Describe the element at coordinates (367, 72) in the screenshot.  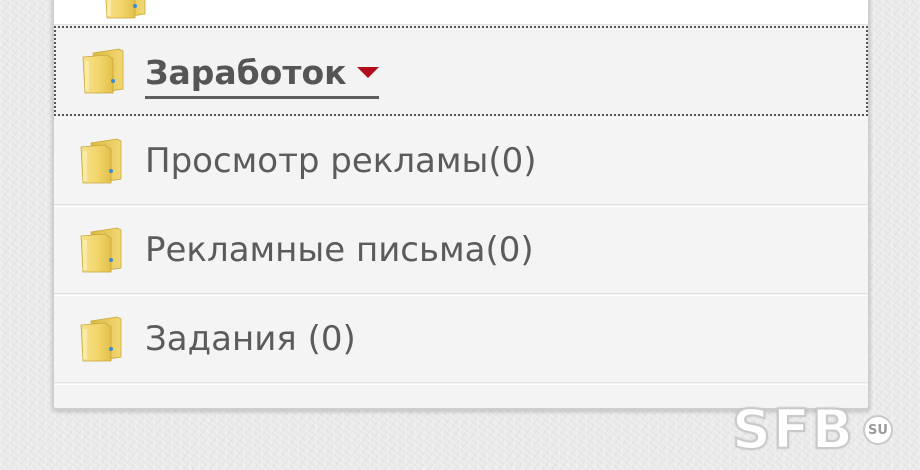
I see `caret-down-icon` at that location.